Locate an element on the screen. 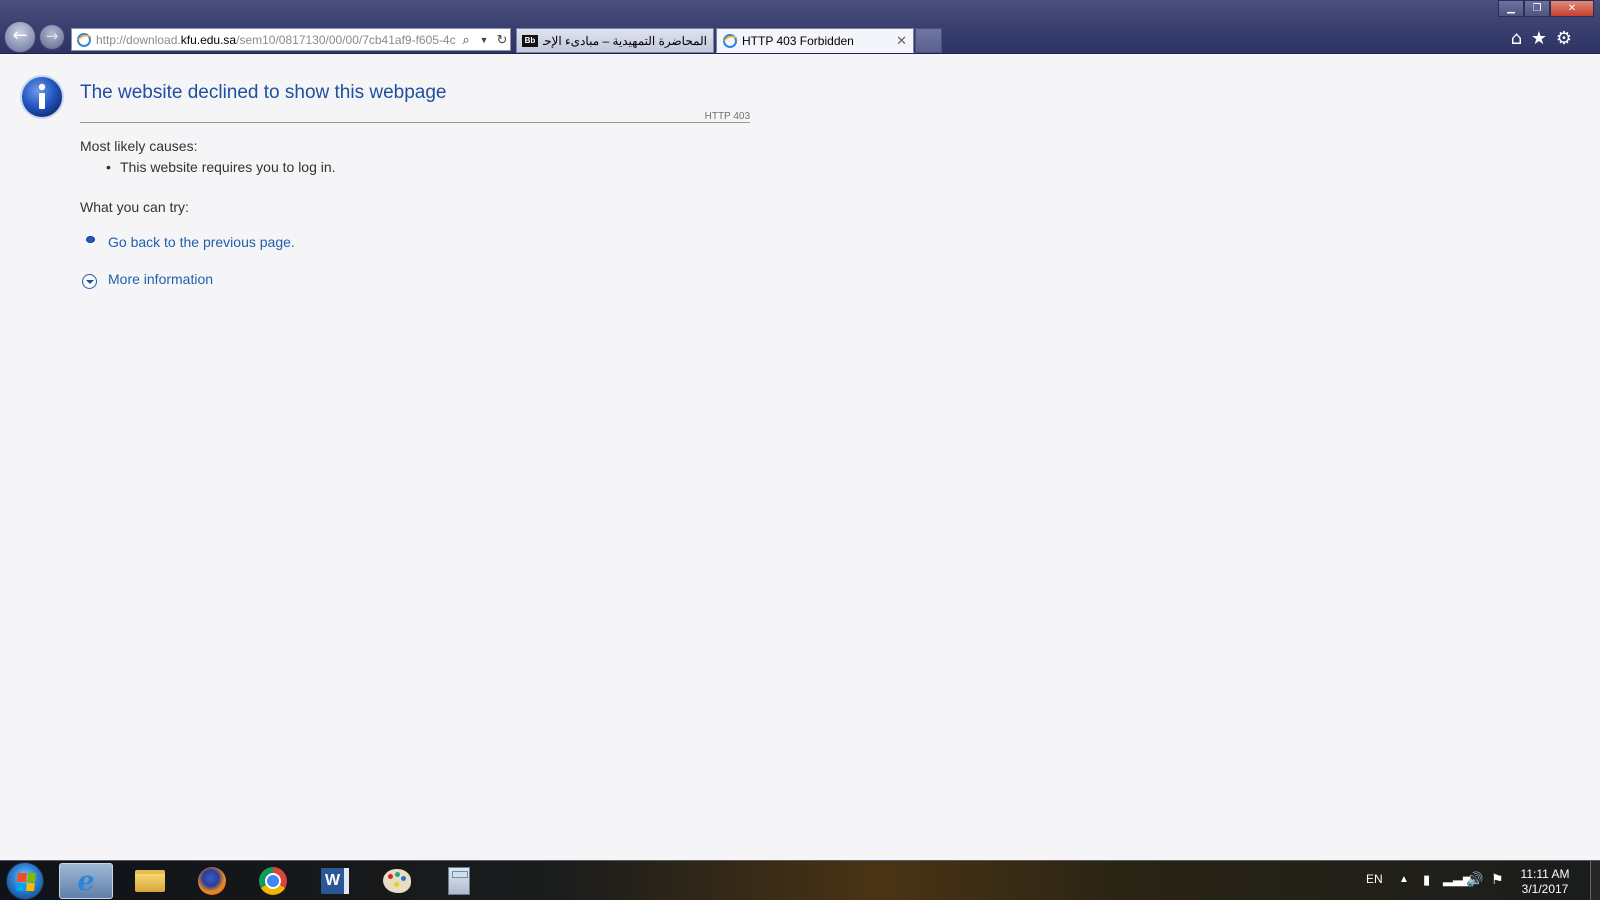 The width and height of the screenshot is (1600, 900). taskbar-paint is located at coordinates (397, 881).